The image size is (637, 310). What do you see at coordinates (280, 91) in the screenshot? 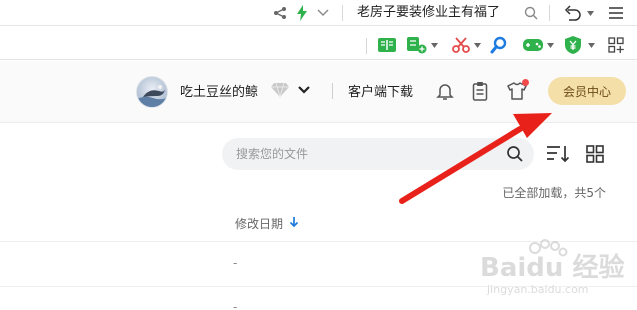
I see `diamond-icon` at bounding box center [280, 91].